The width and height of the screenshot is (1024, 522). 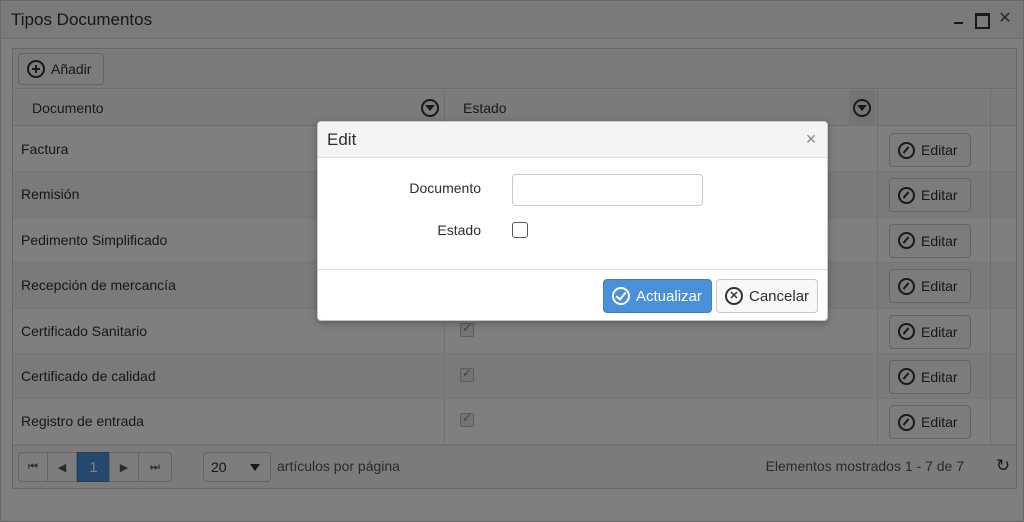 I want to click on cancel-button-label: Cancelar, so click(x=779, y=296).